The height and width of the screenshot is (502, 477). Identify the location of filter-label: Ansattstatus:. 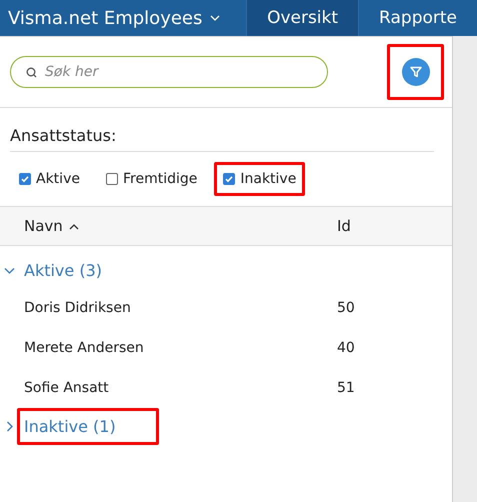
(222, 139).